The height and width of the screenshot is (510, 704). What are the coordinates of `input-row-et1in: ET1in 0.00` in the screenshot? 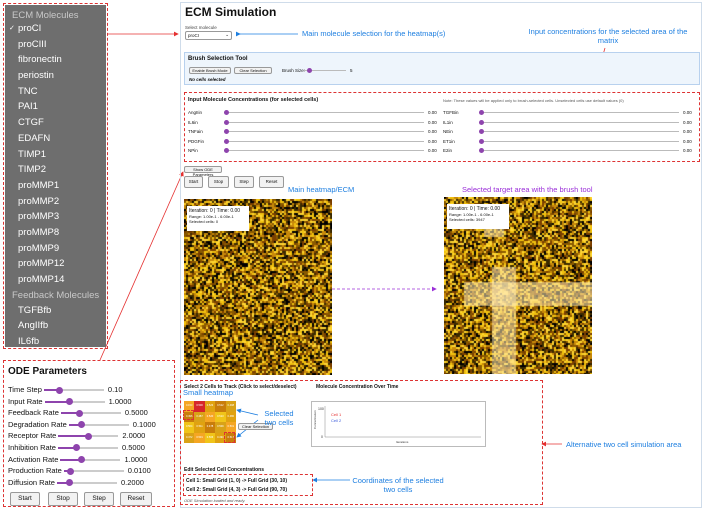 It's located at (568, 141).